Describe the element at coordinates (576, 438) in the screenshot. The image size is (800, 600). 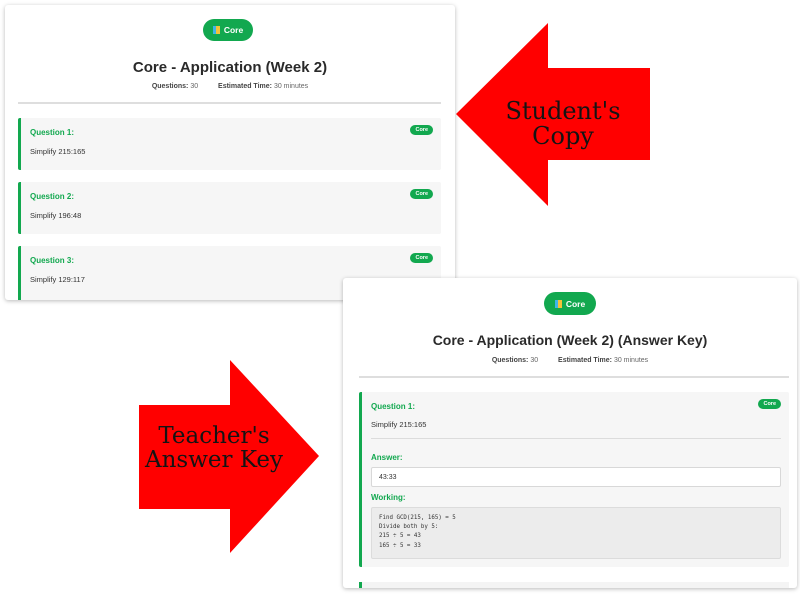
I see `question-divider` at that location.